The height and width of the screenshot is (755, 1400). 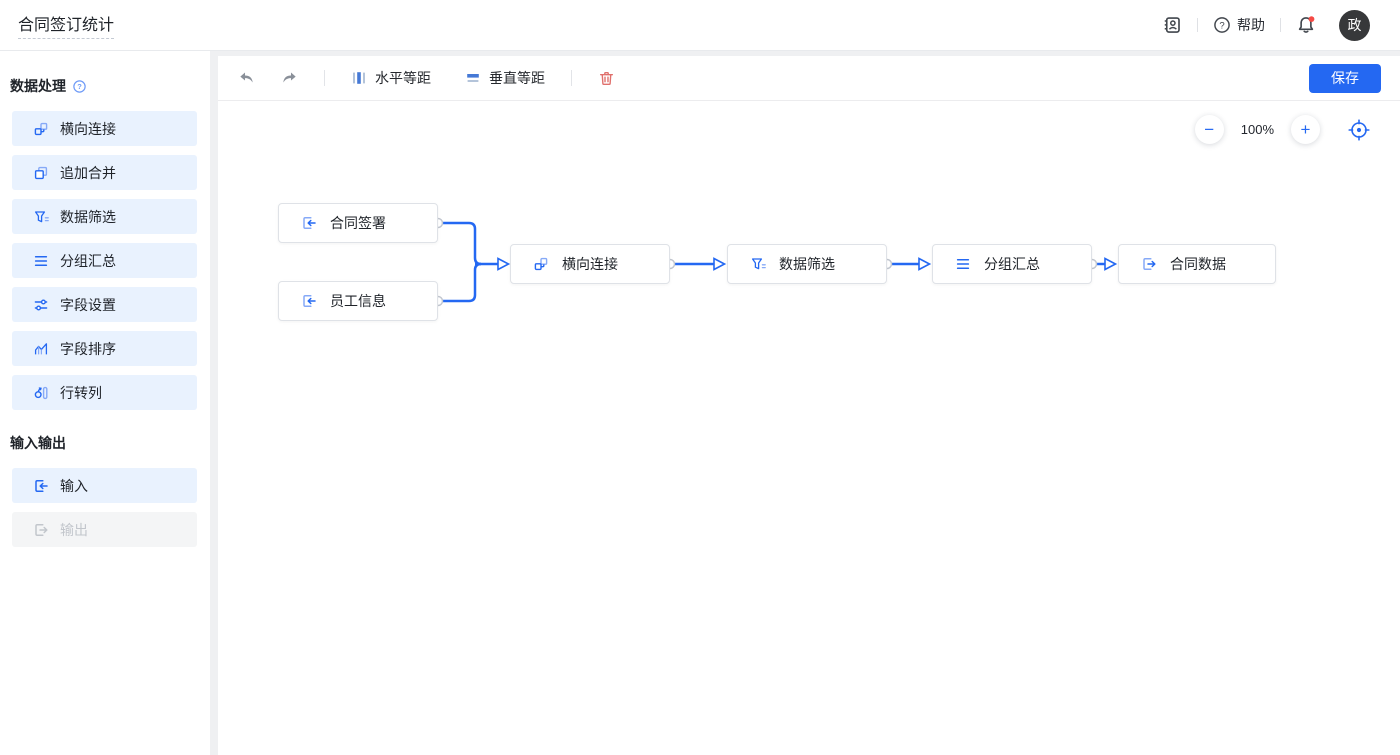 What do you see at coordinates (104, 485) in the screenshot?
I see `sidebar-item-input: 输入` at bounding box center [104, 485].